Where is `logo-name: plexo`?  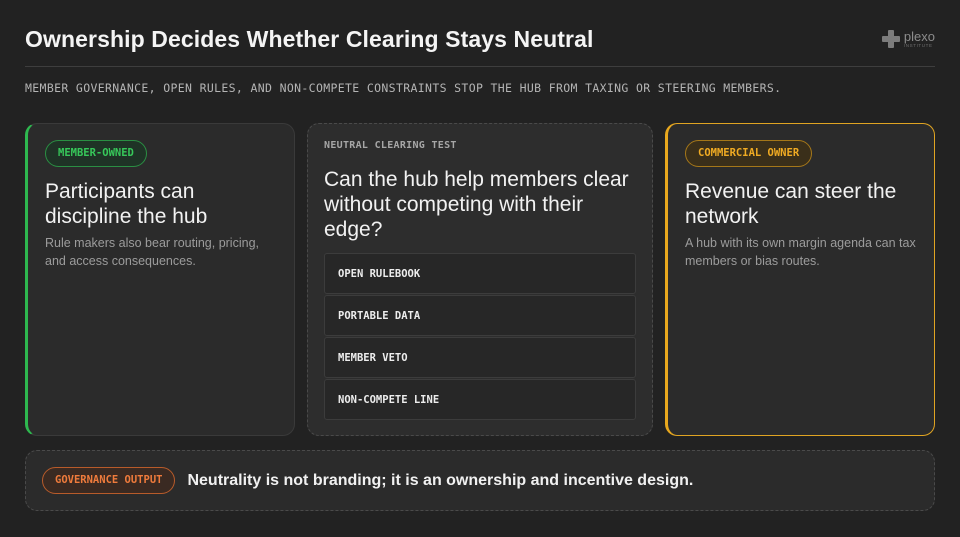
logo-name: plexo is located at coordinates (919, 36).